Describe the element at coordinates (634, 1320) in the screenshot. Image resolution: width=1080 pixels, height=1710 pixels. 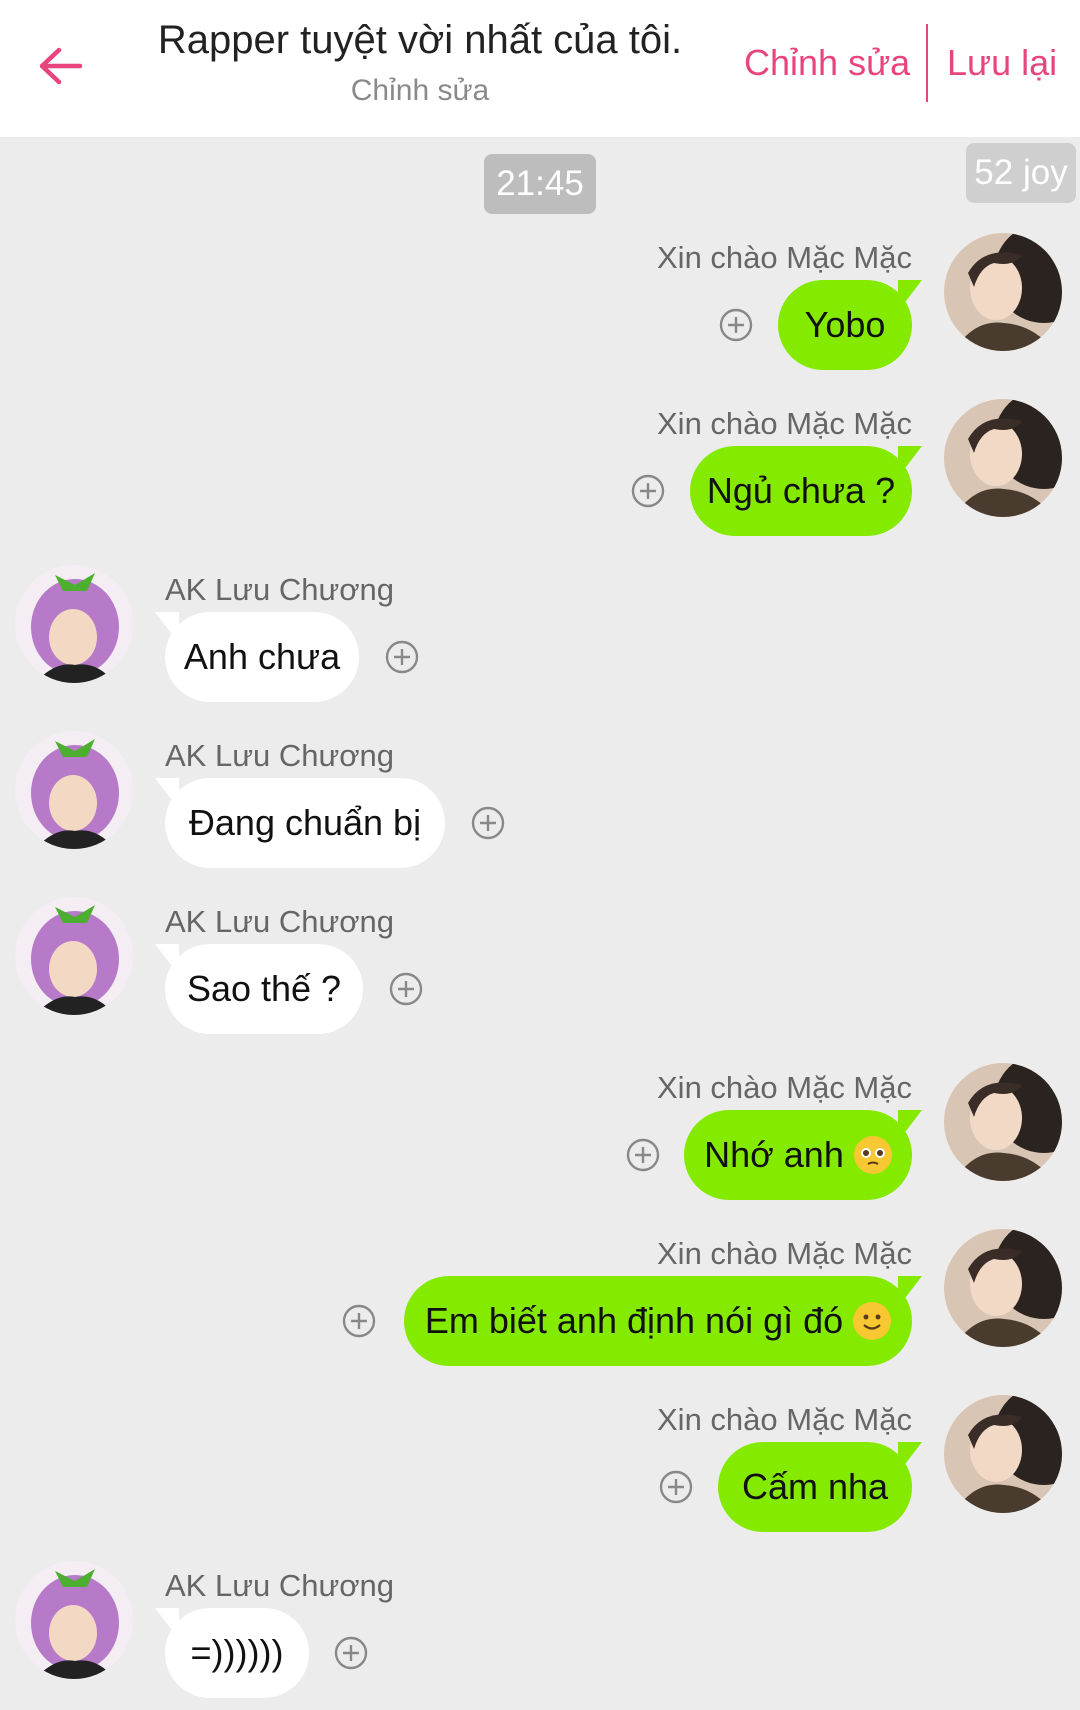
I see `message-text: Em biết anh định nói gì đó` at that location.